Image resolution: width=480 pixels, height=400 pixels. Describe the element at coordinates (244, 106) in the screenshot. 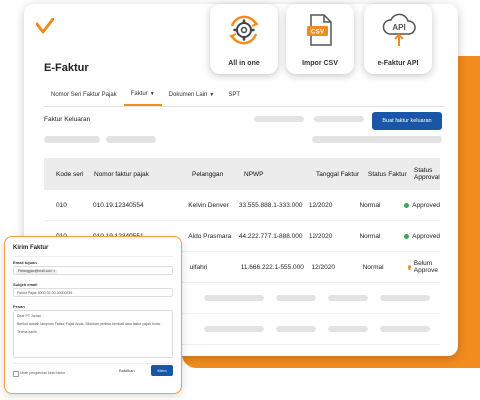

I see `tab-divider` at that location.